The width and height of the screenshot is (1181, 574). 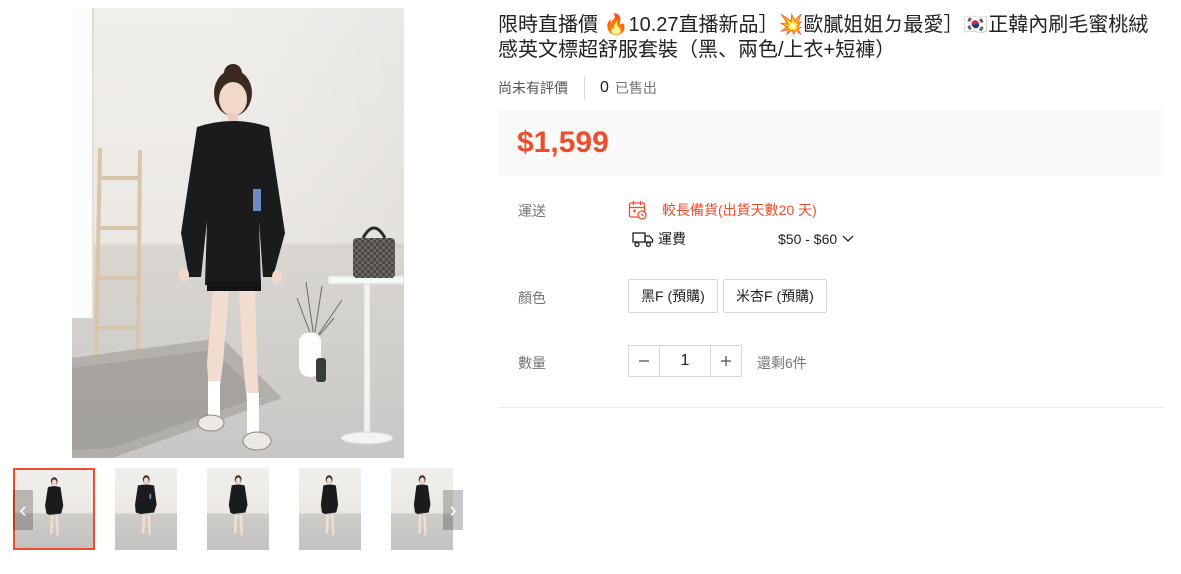 I want to click on quantity-increase-button, so click(x=726, y=361).